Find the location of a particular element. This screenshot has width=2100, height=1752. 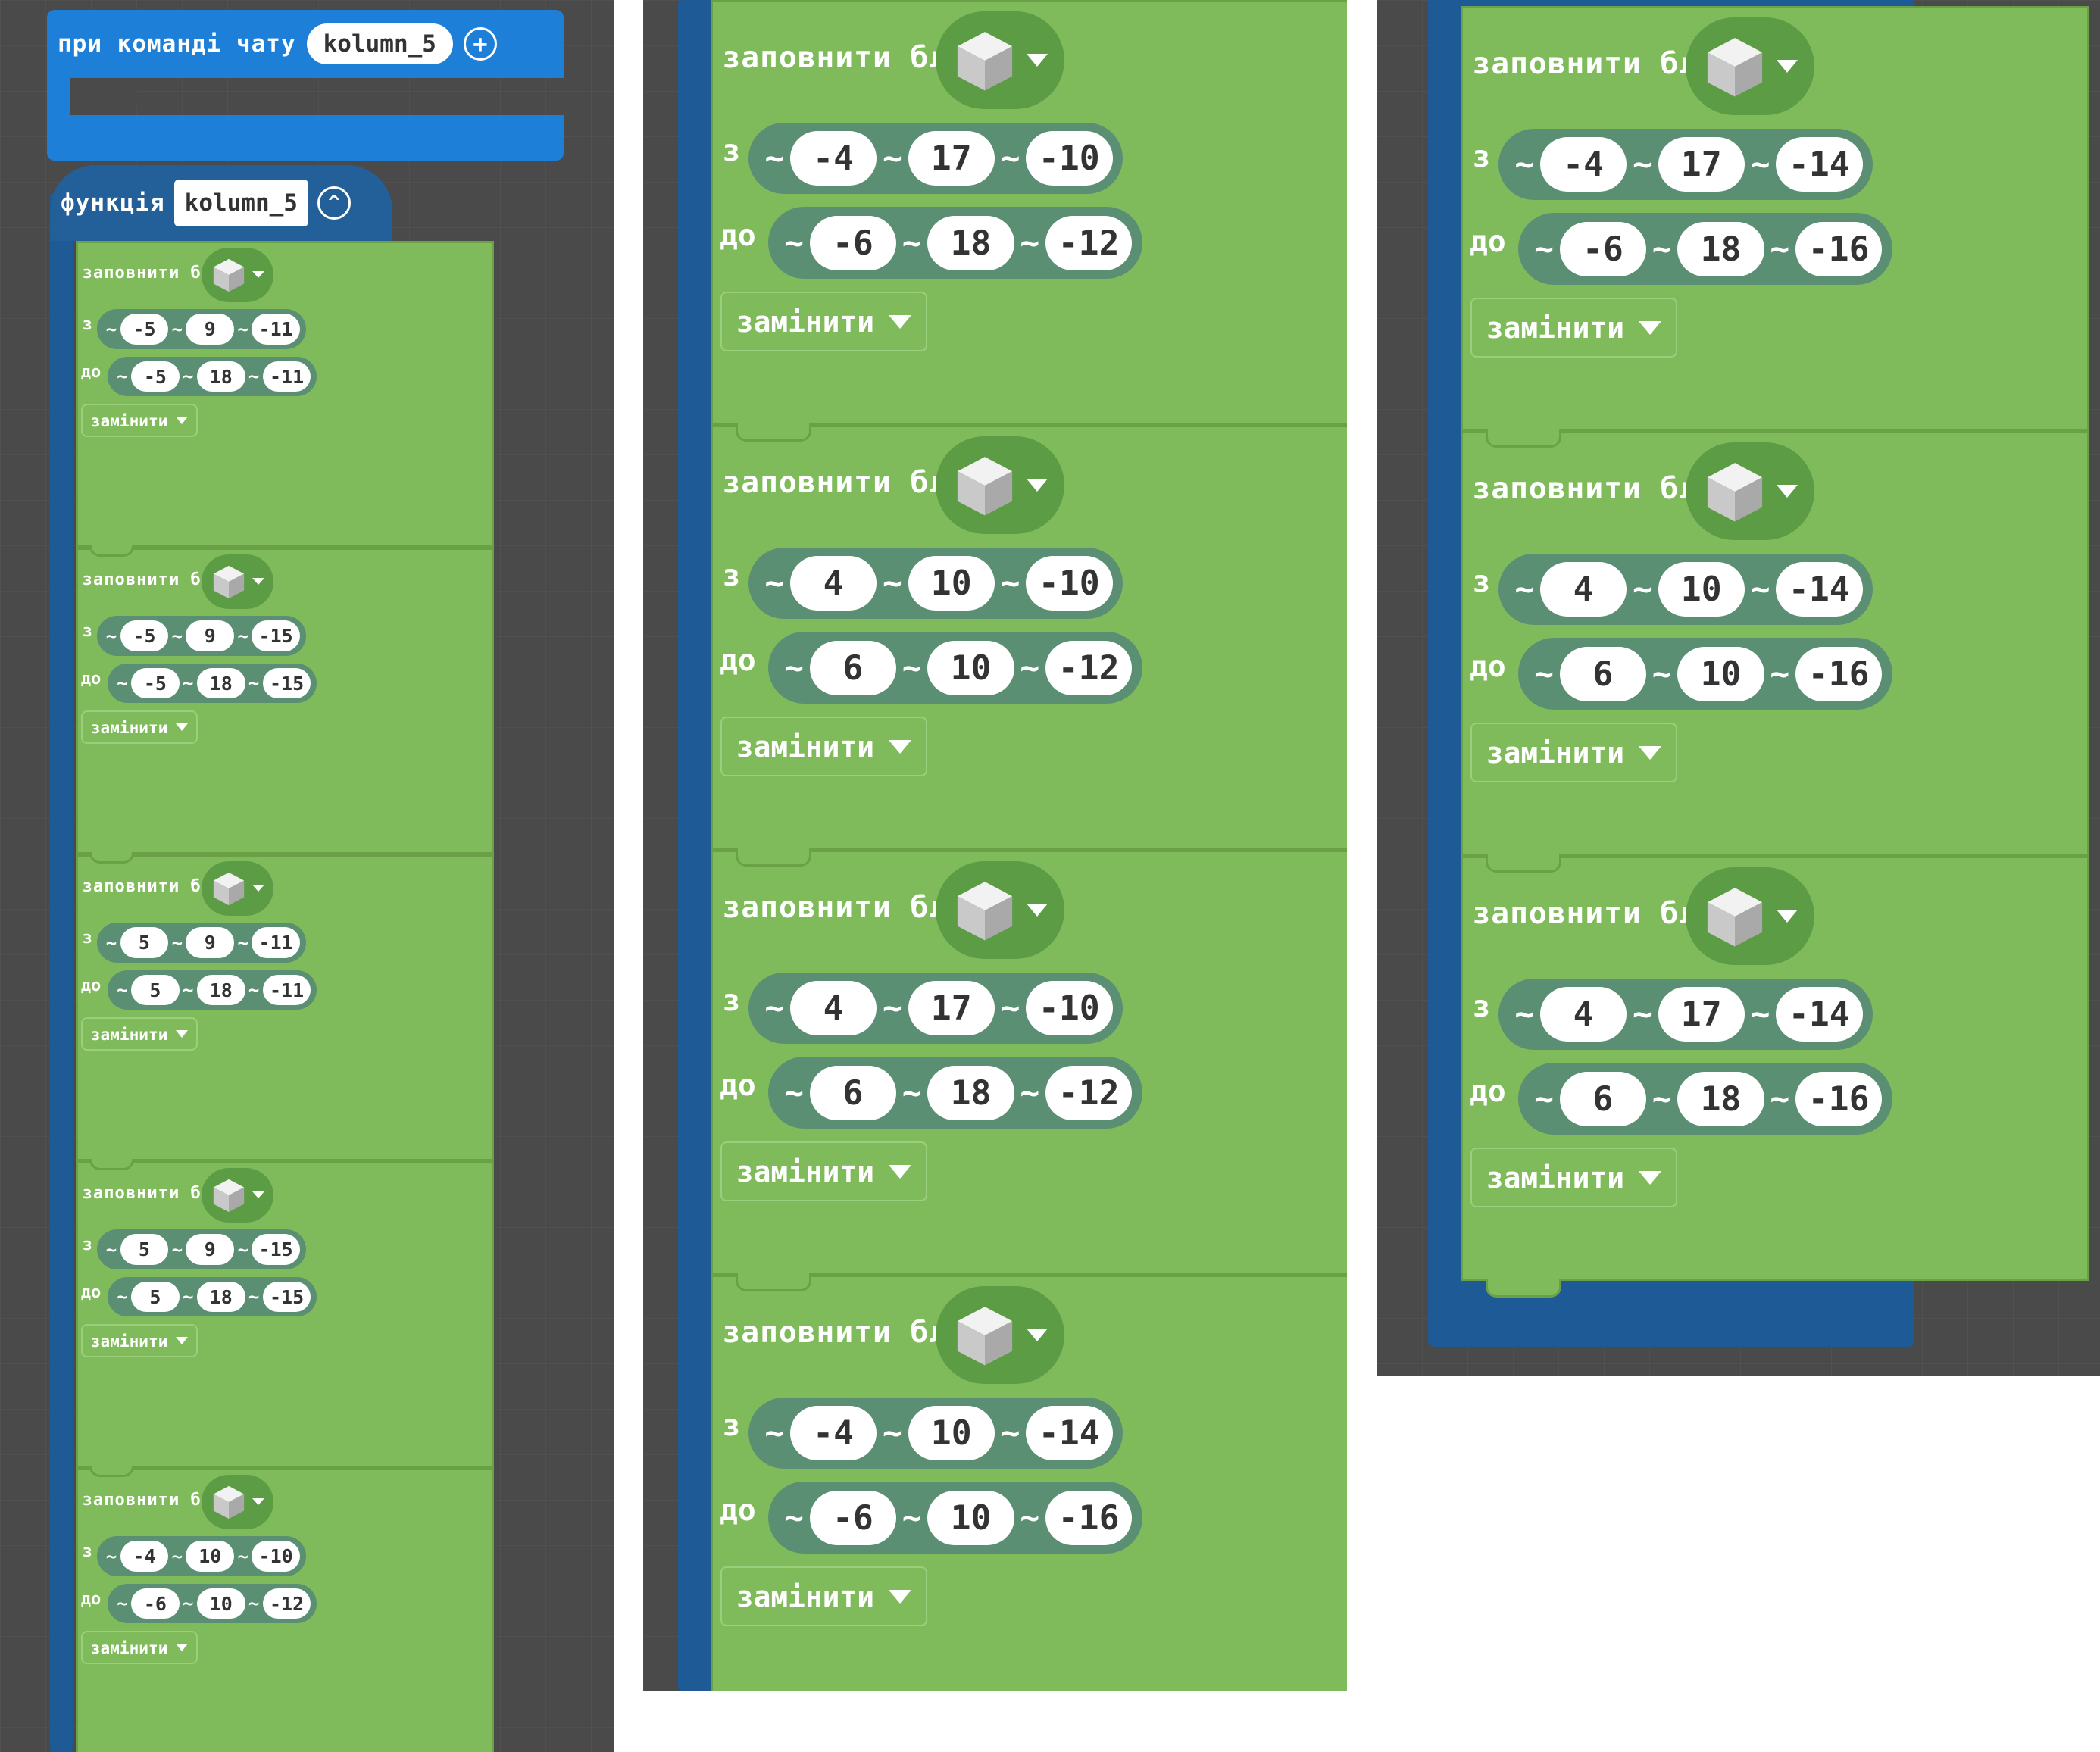

to-value-x: 5 is located at coordinates (155, 990).